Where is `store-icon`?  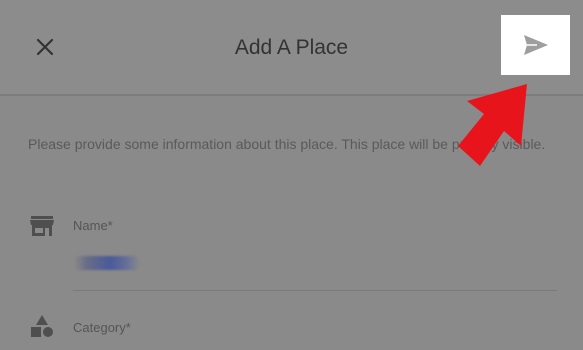
store-icon is located at coordinates (42, 226).